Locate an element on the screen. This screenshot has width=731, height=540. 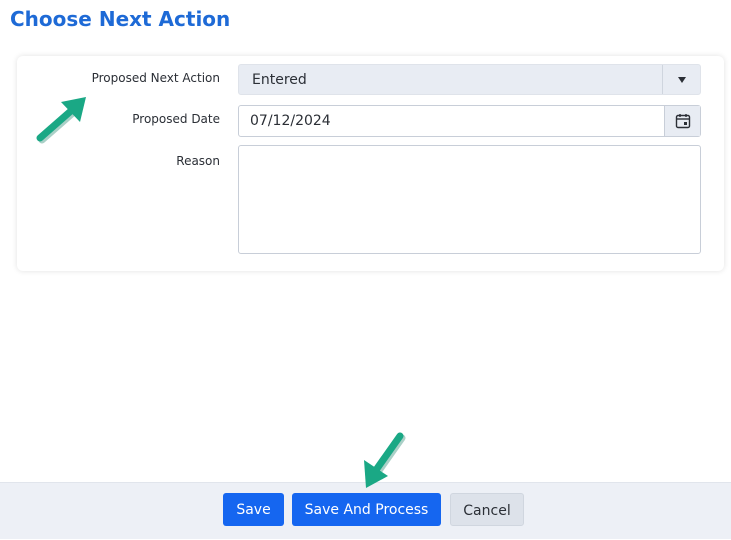
calendar-icon is located at coordinates (682, 121).